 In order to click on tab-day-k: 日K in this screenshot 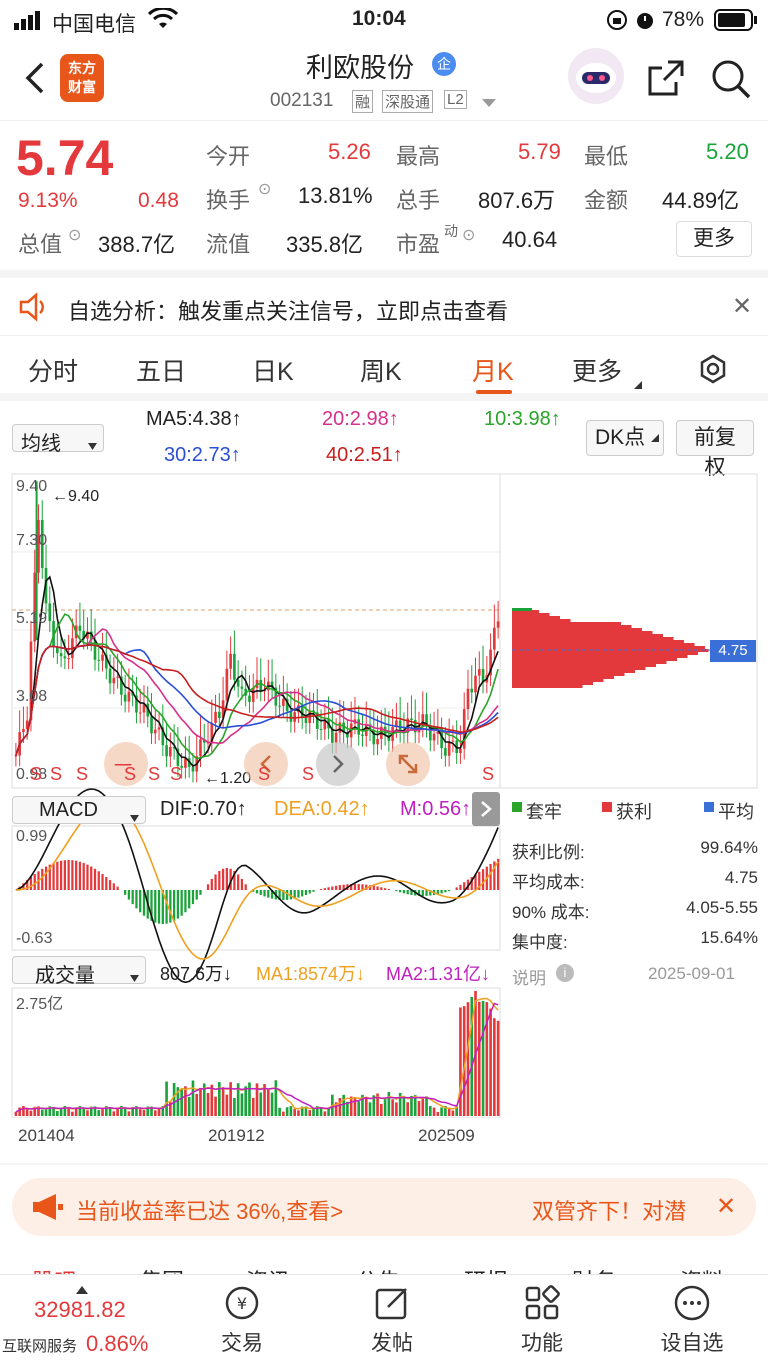, I will do `click(273, 370)`.